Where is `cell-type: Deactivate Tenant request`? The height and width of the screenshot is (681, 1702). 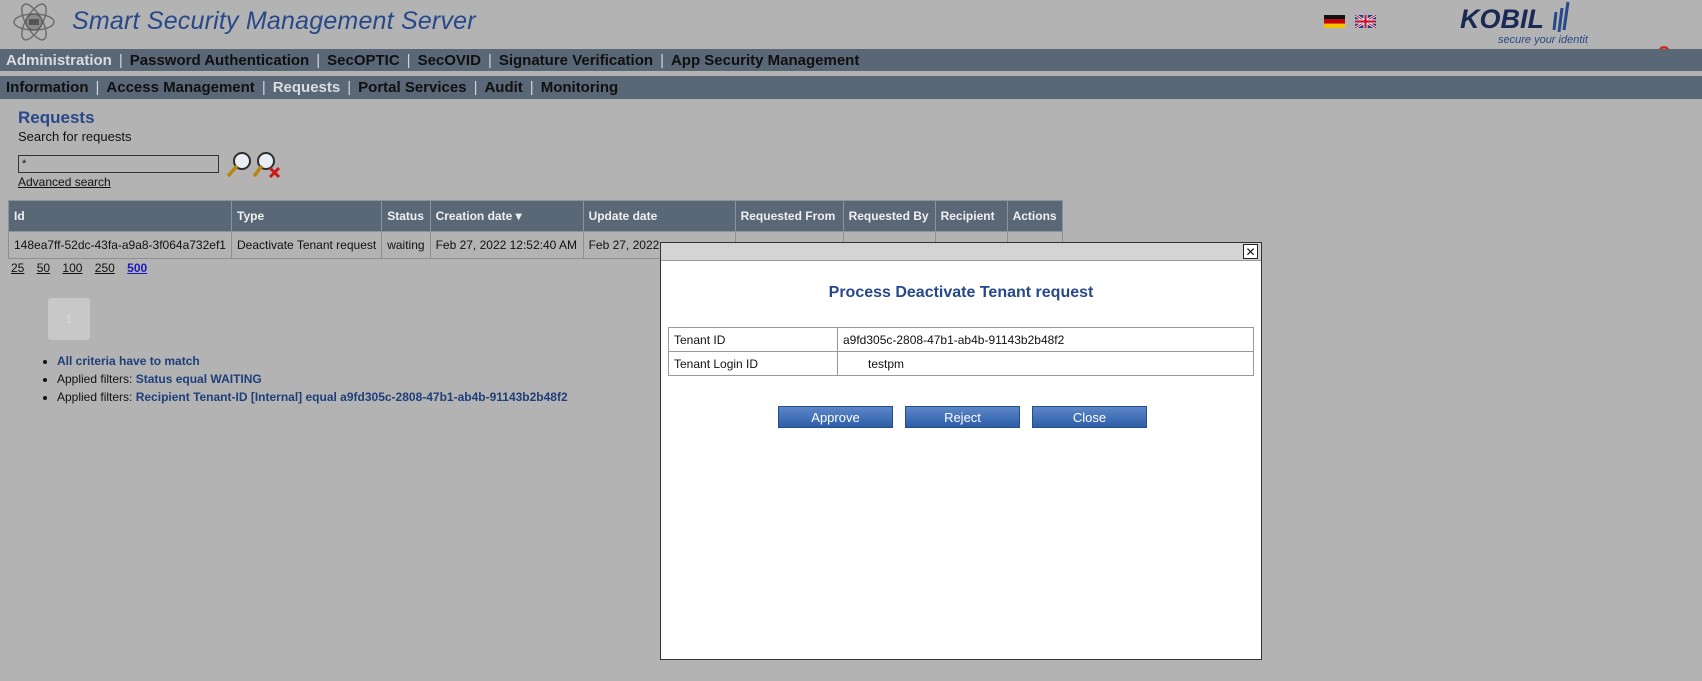 cell-type: Deactivate Tenant request is located at coordinates (306, 245).